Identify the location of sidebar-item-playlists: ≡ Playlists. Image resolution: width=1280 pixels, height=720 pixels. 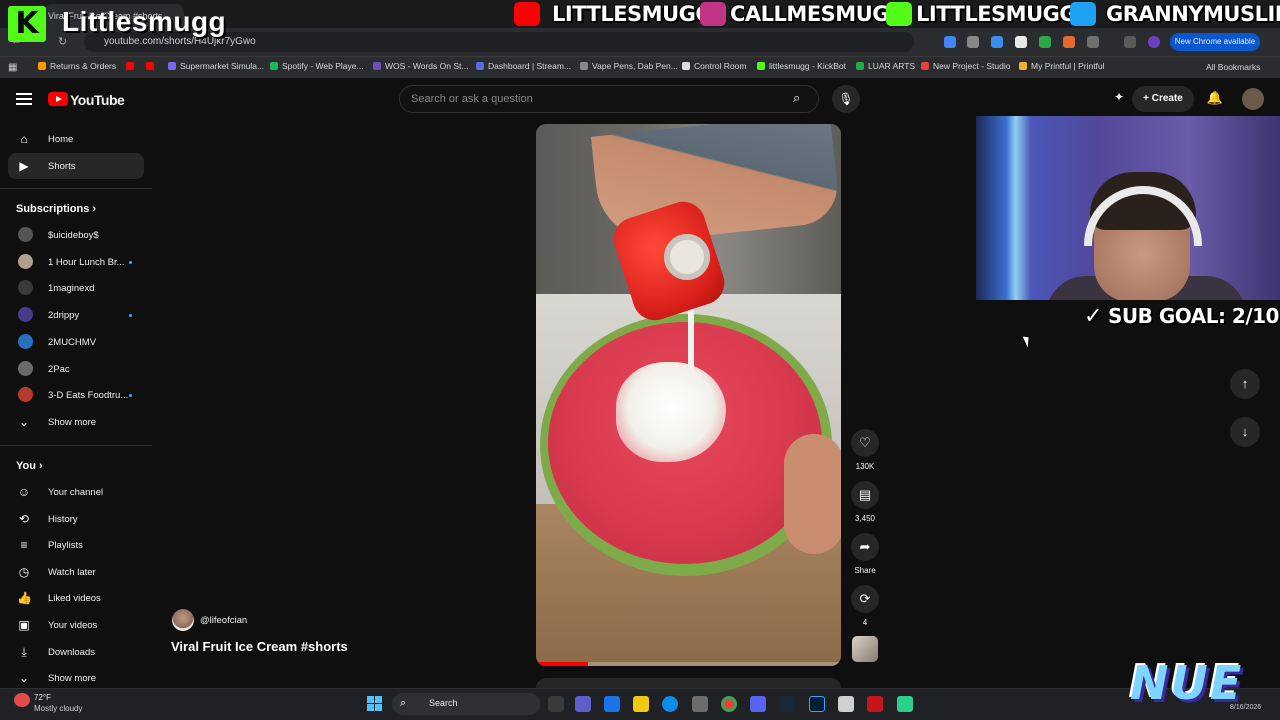
(76, 545).